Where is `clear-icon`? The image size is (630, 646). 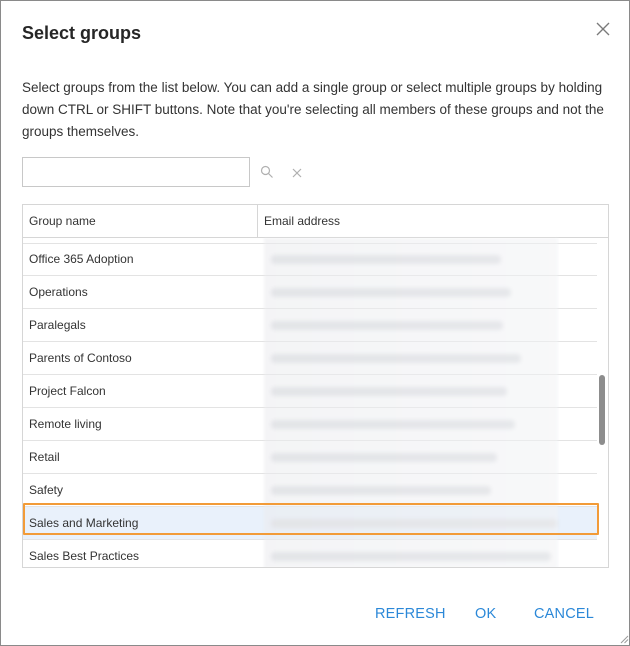 clear-icon is located at coordinates (297, 173).